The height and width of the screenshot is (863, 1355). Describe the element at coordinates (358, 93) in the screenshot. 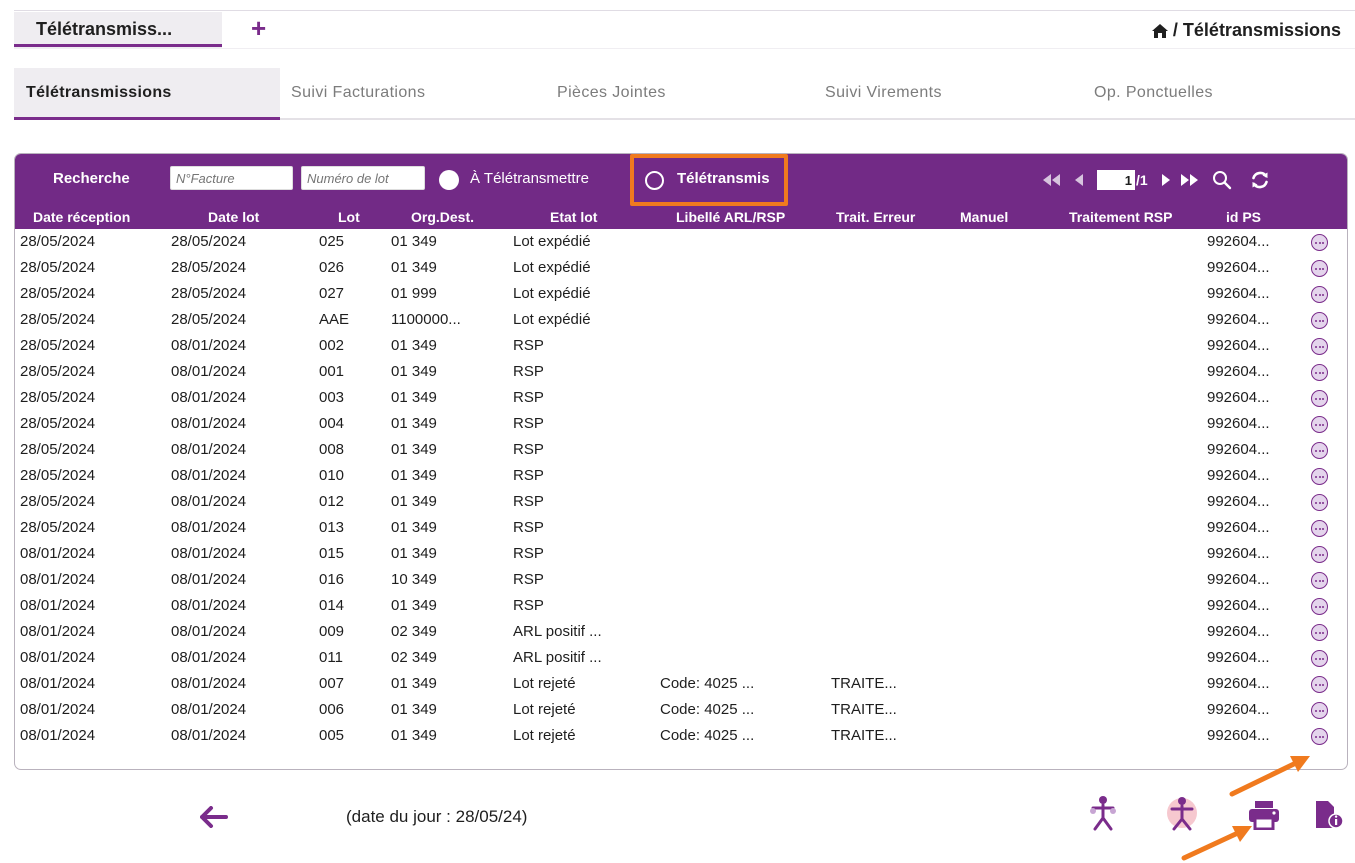

I see `subtab-suivi-facturations: Suivi Facturations` at that location.